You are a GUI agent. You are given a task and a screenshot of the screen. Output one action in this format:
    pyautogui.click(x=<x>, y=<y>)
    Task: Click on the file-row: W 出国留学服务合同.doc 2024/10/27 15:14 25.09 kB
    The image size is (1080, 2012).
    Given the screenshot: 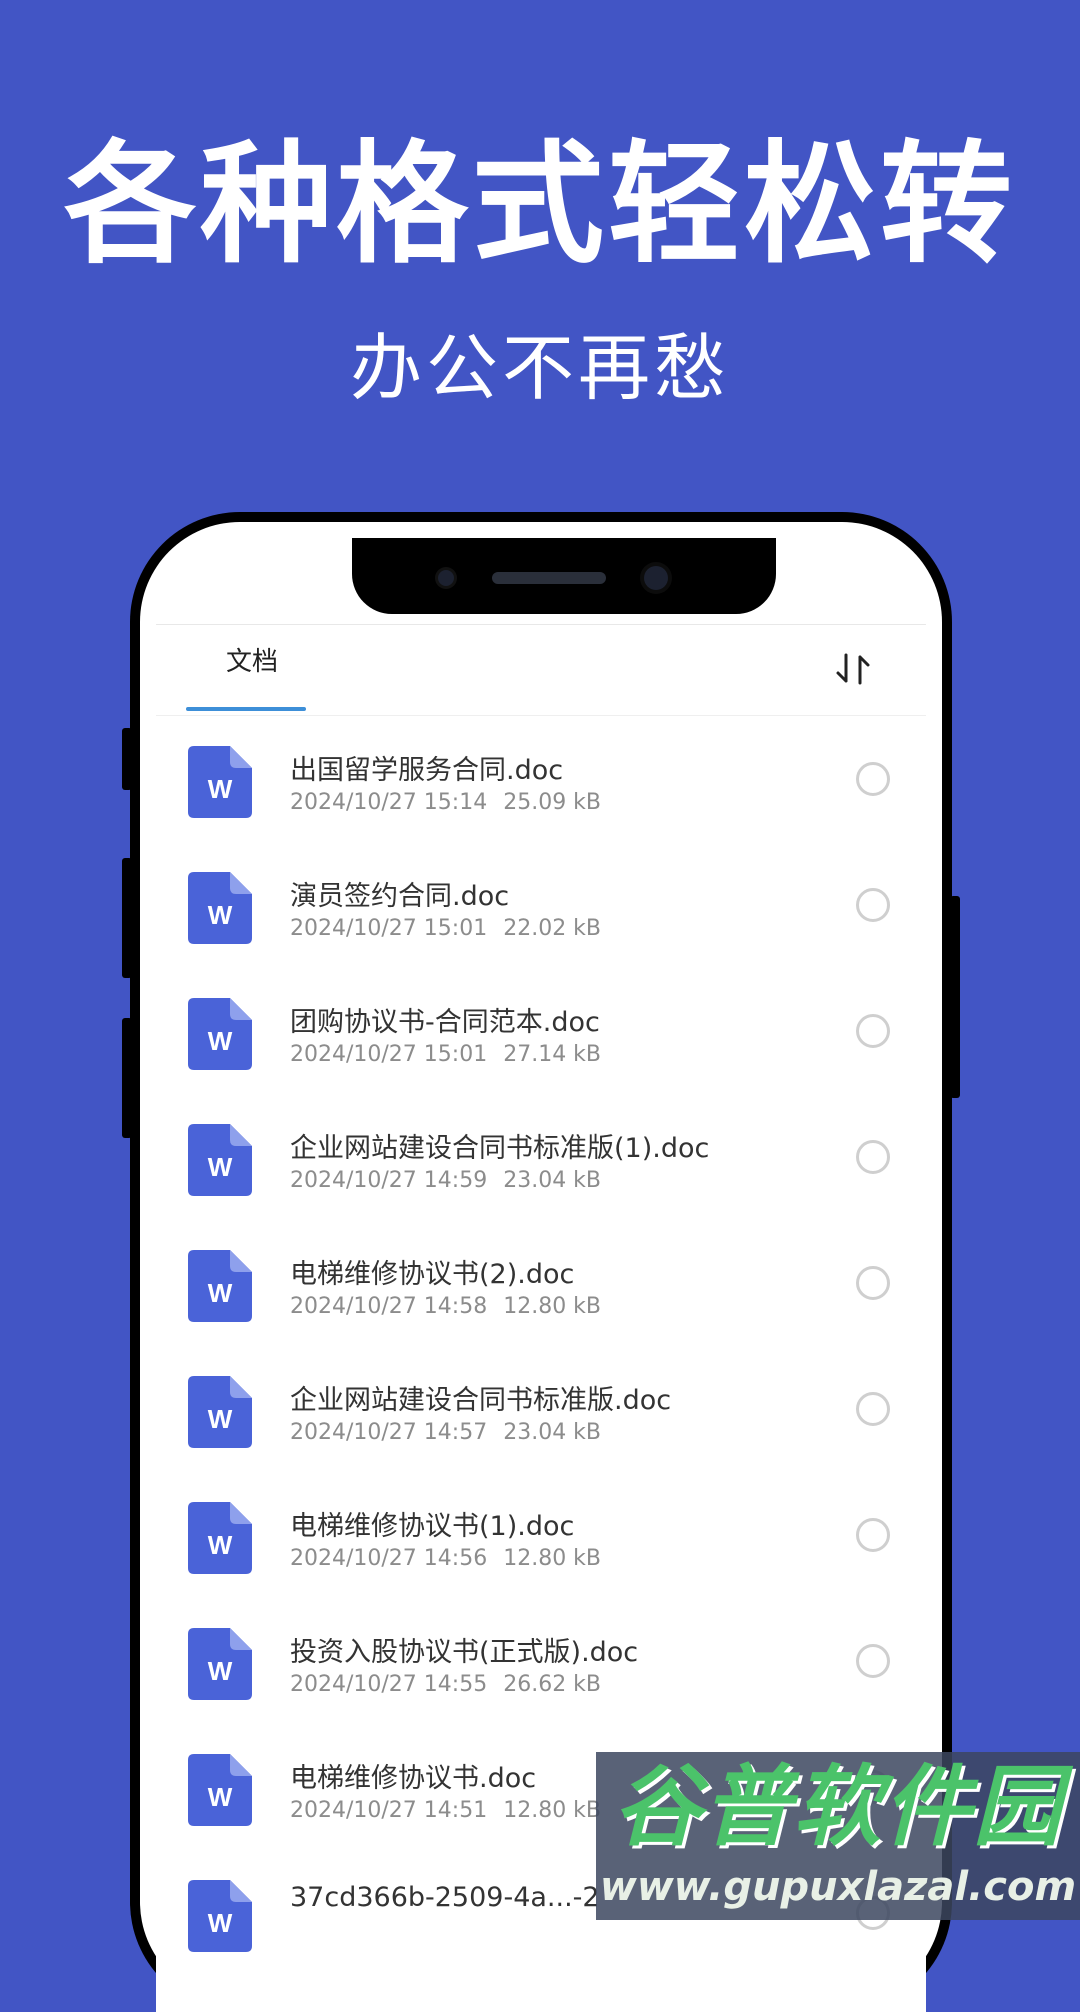 What is the action you would take?
    pyautogui.click(x=541, y=791)
    